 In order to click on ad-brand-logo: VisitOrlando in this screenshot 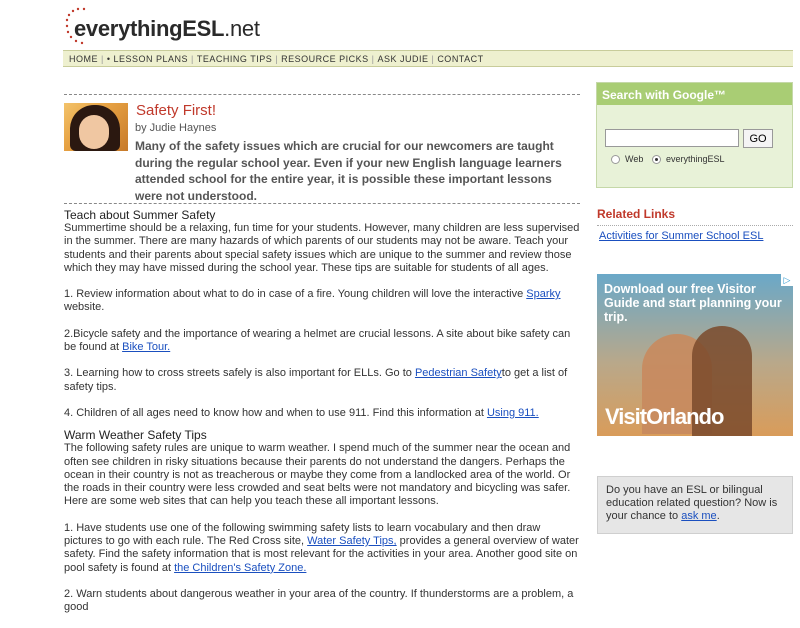, I will do `click(664, 416)`.